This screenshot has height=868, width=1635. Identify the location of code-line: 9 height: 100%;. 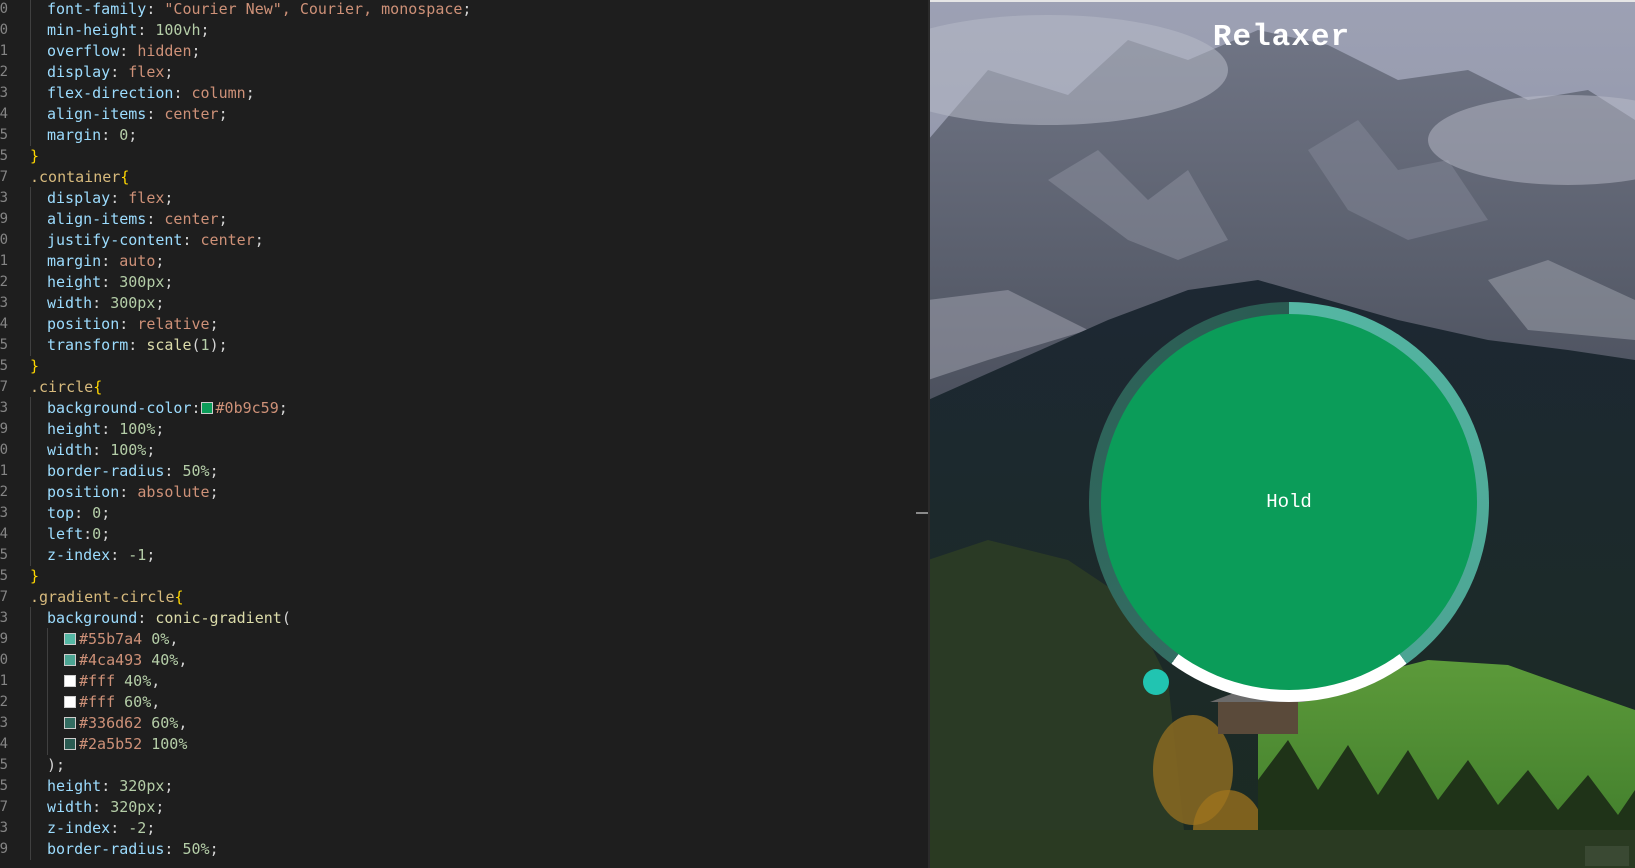
(450, 429).